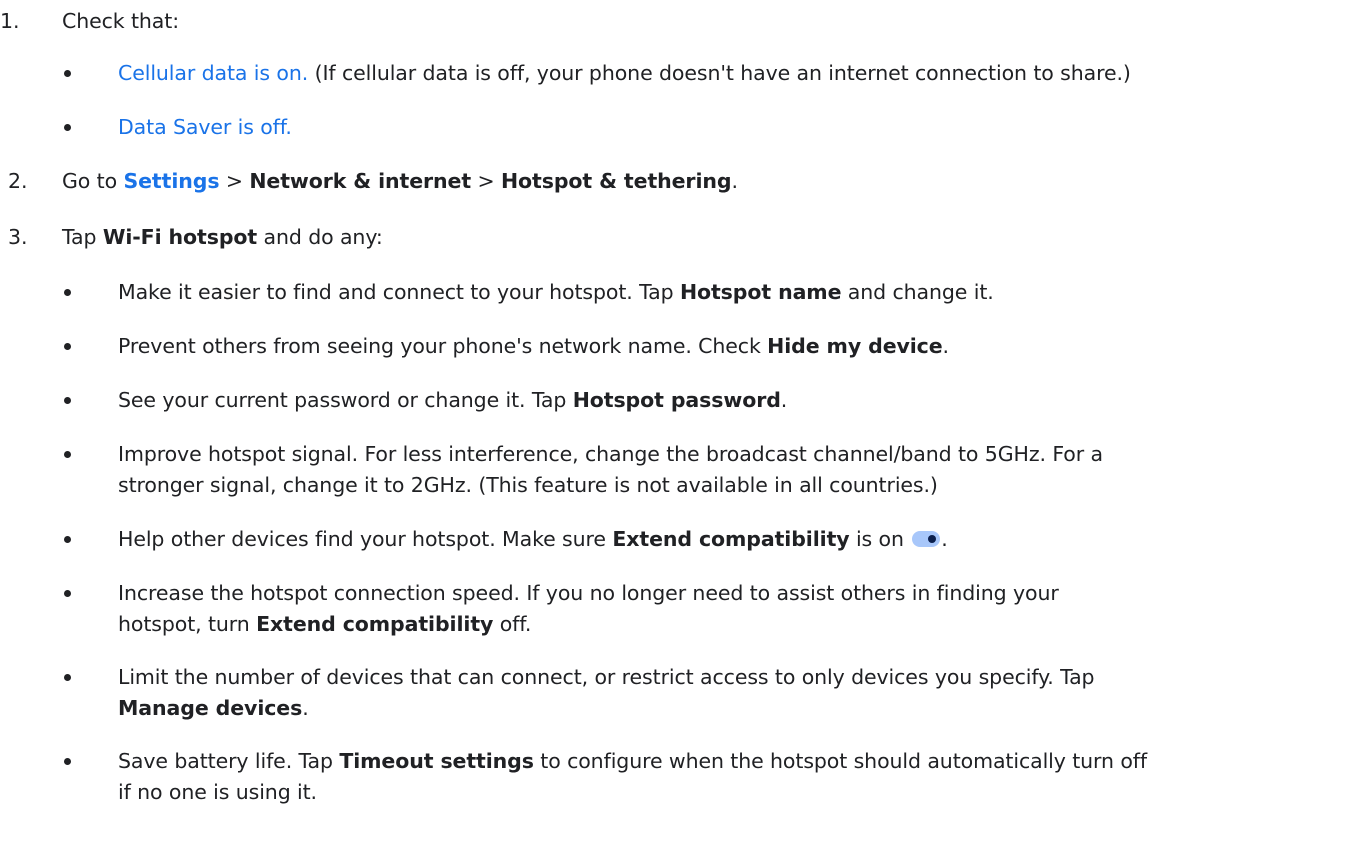 Image resolution: width=1370 pixels, height=843 pixels. Describe the element at coordinates (932, 539) in the screenshot. I see `toggle-knob` at that location.